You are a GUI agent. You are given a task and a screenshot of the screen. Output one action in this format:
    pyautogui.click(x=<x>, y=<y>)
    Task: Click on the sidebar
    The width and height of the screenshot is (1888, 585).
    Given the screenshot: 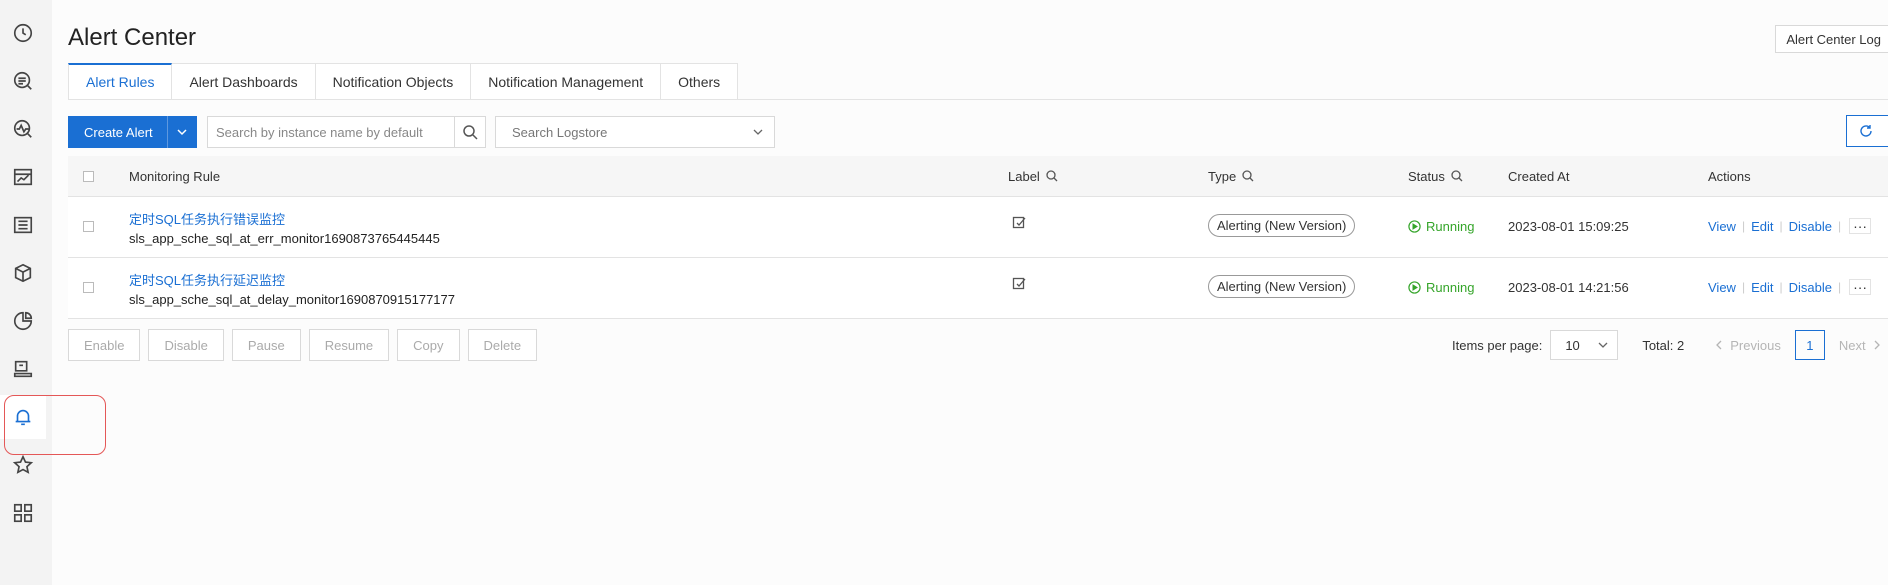 What is the action you would take?
    pyautogui.click(x=26, y=292)
    